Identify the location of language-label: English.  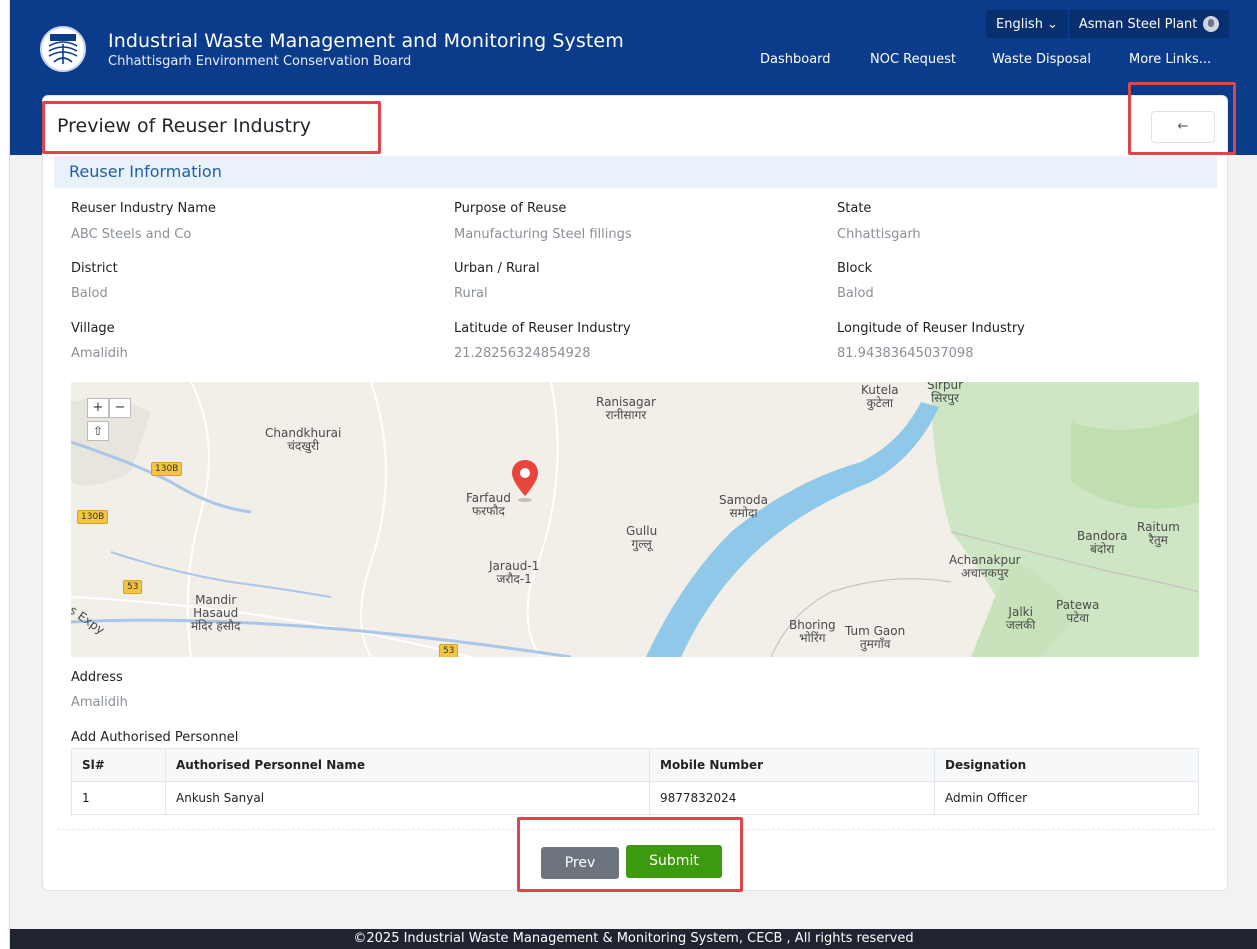
(1019, 24).